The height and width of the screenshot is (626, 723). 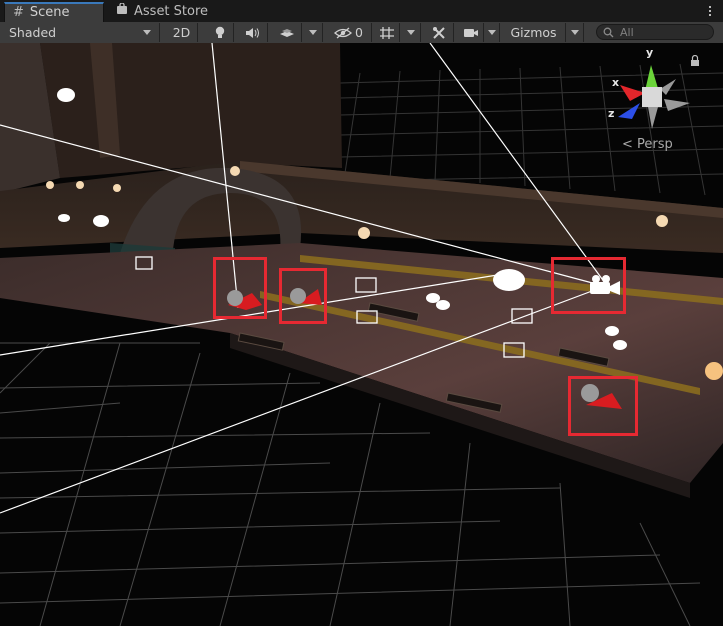 I want to click on scene-visibility-toggle: 0, so click(x=349, y=32).